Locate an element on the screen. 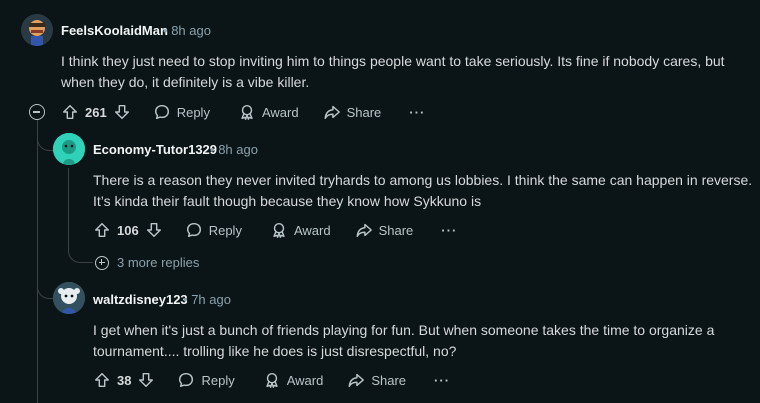 This screenshot has width=760, height=403. vote-score: 38 is located at coordinates (124, 380).